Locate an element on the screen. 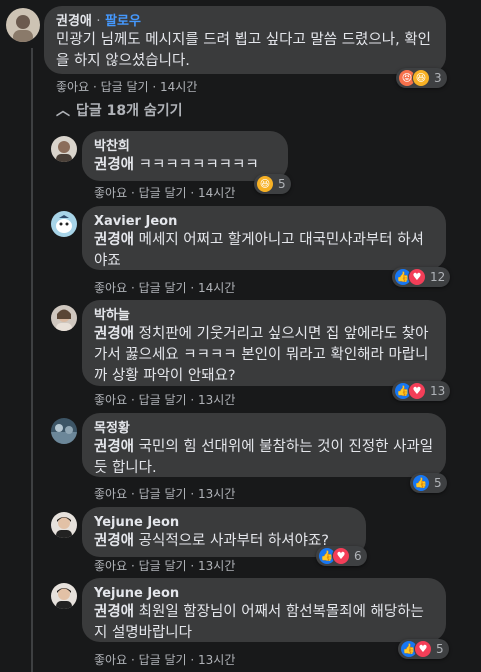  reply-author: 목정황 is located at coordinates (264, 428).